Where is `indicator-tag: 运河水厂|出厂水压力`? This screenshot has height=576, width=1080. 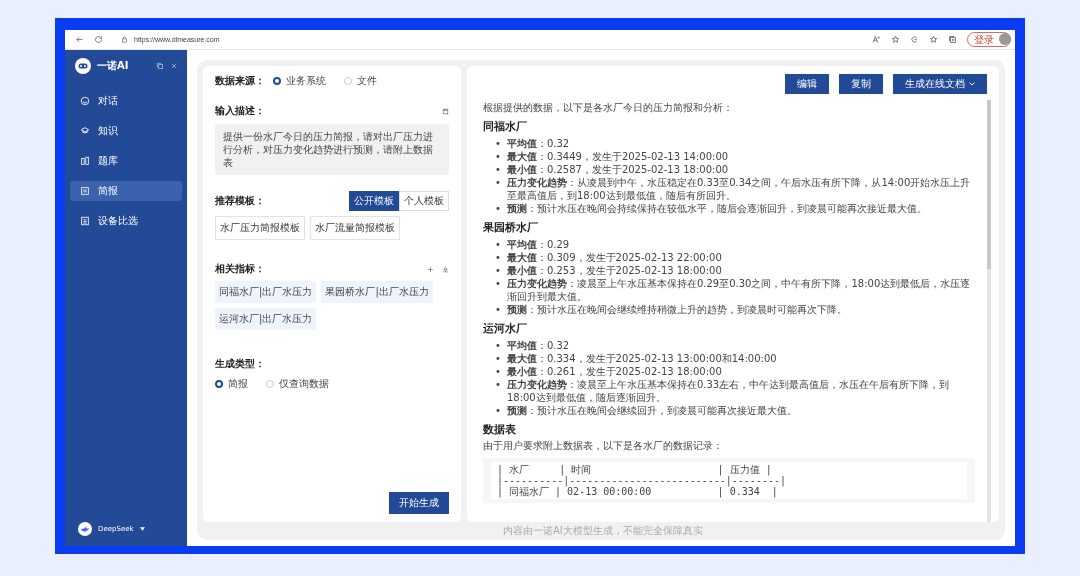 indicator-tag: 运河水厂|出厂水压力 is located at coordinates (266, 319).